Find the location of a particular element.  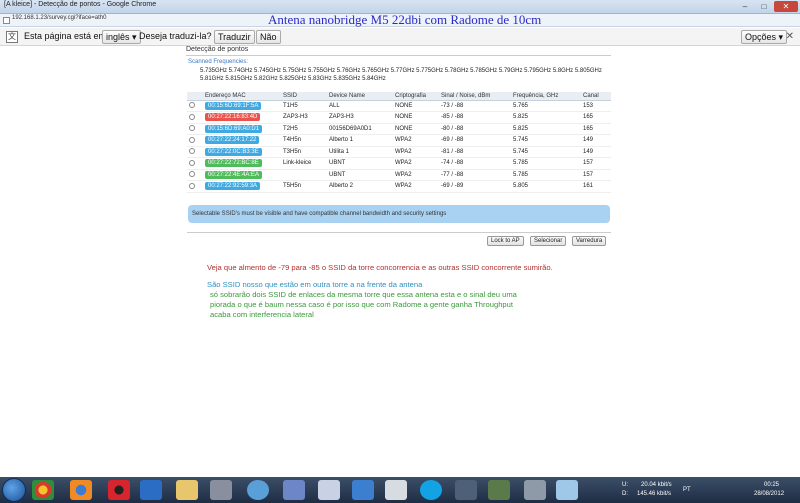

mac-address: 00:27:22:24:17:22 is located at coordinates (232, 140).